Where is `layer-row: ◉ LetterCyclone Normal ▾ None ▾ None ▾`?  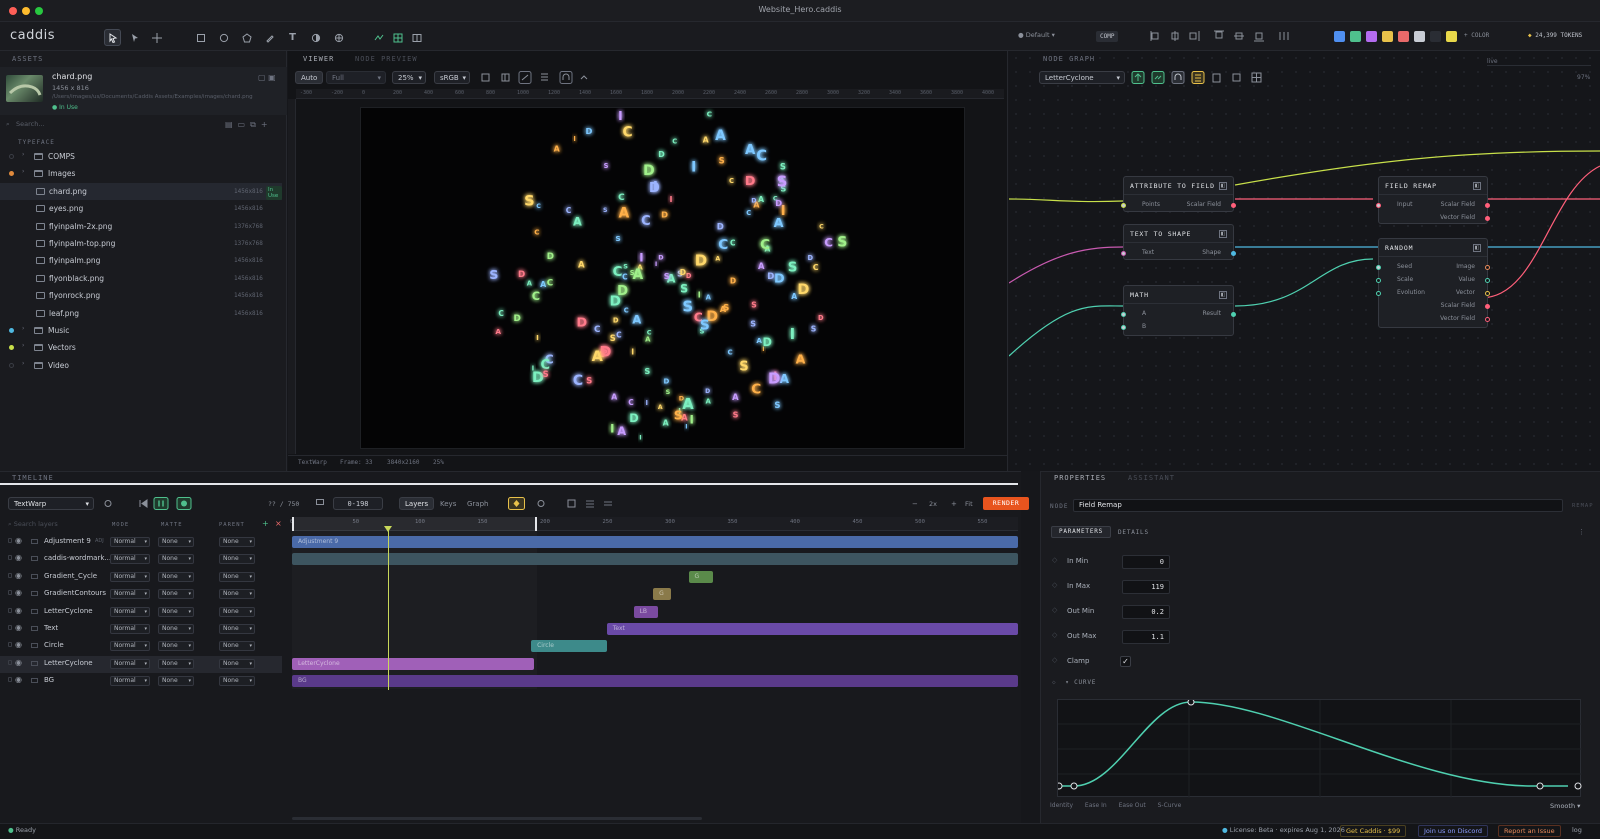
layer-row: ◉ LetterCyclone Normal ▾ None ▾ None ▾ is located at coordinates (141, 664).